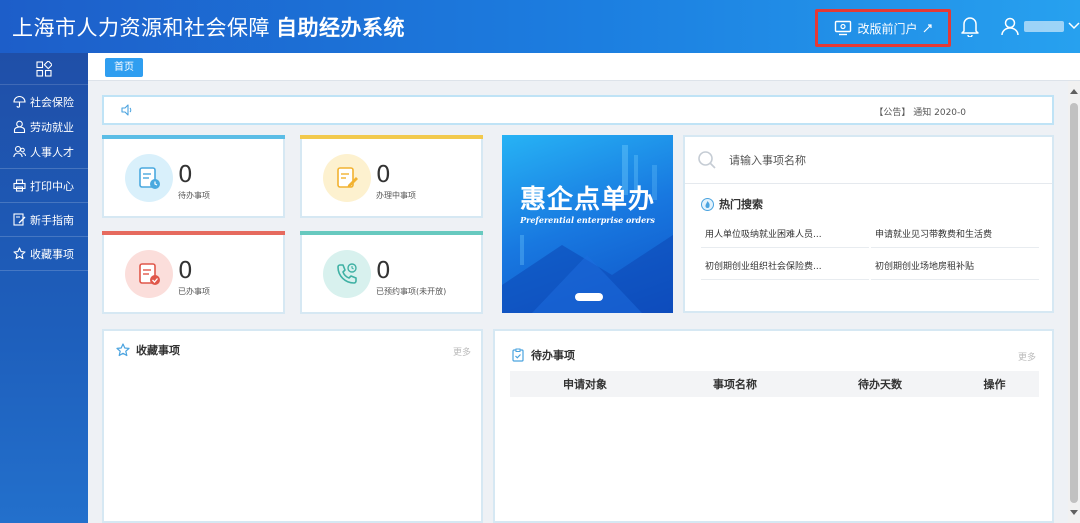 The image size is (1080, 523). I want to click on search-icon, so click(707, 160).